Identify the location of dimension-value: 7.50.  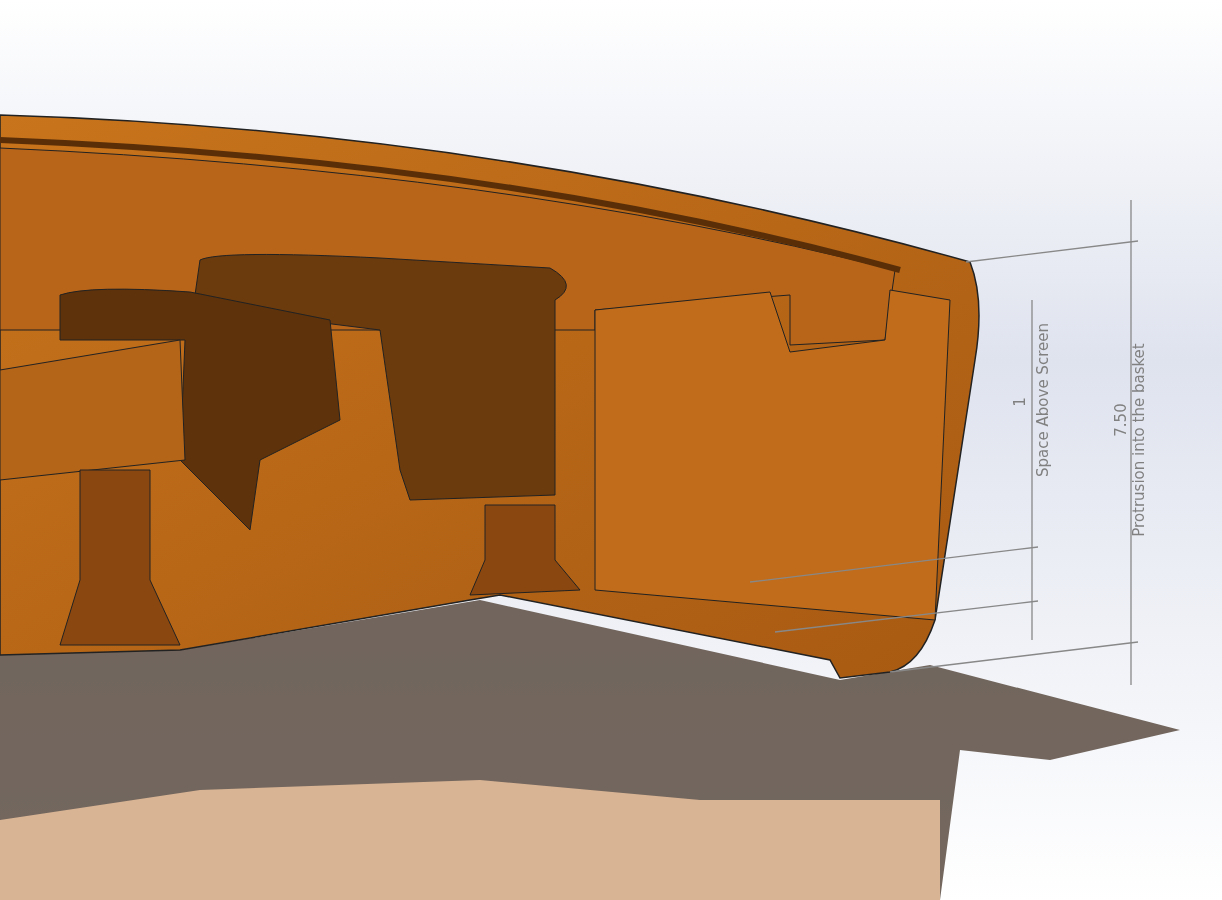
(1121, 420).